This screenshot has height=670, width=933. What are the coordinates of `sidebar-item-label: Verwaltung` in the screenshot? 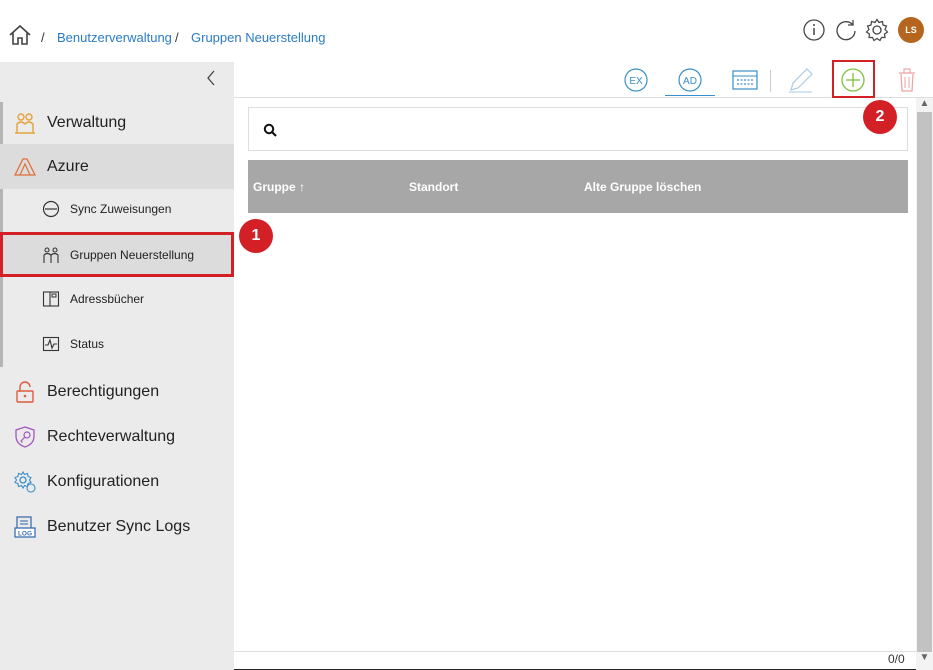 It's located at (87, 122).